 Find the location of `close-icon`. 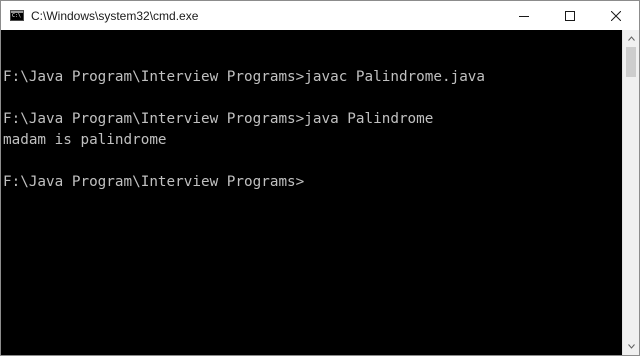

close-icon is located at coordinates (616, 15).